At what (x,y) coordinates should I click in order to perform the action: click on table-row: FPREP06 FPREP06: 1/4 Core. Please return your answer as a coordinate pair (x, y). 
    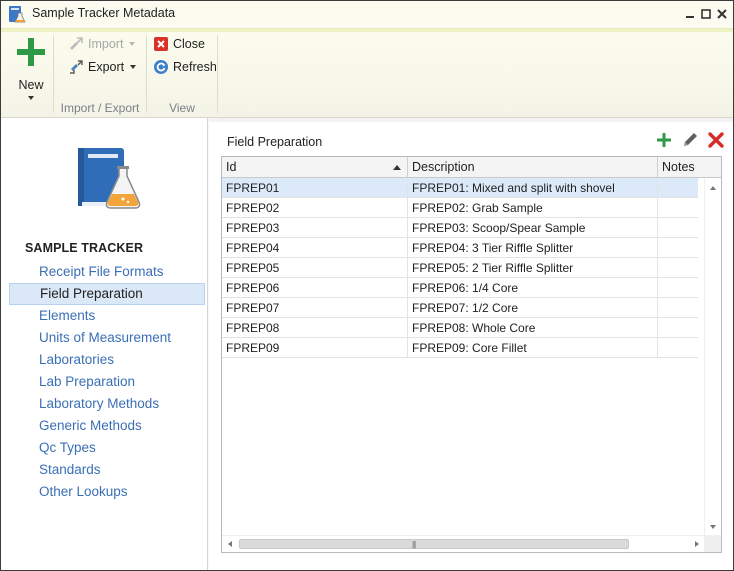
    Looking at the image, I should click on (460, 288).